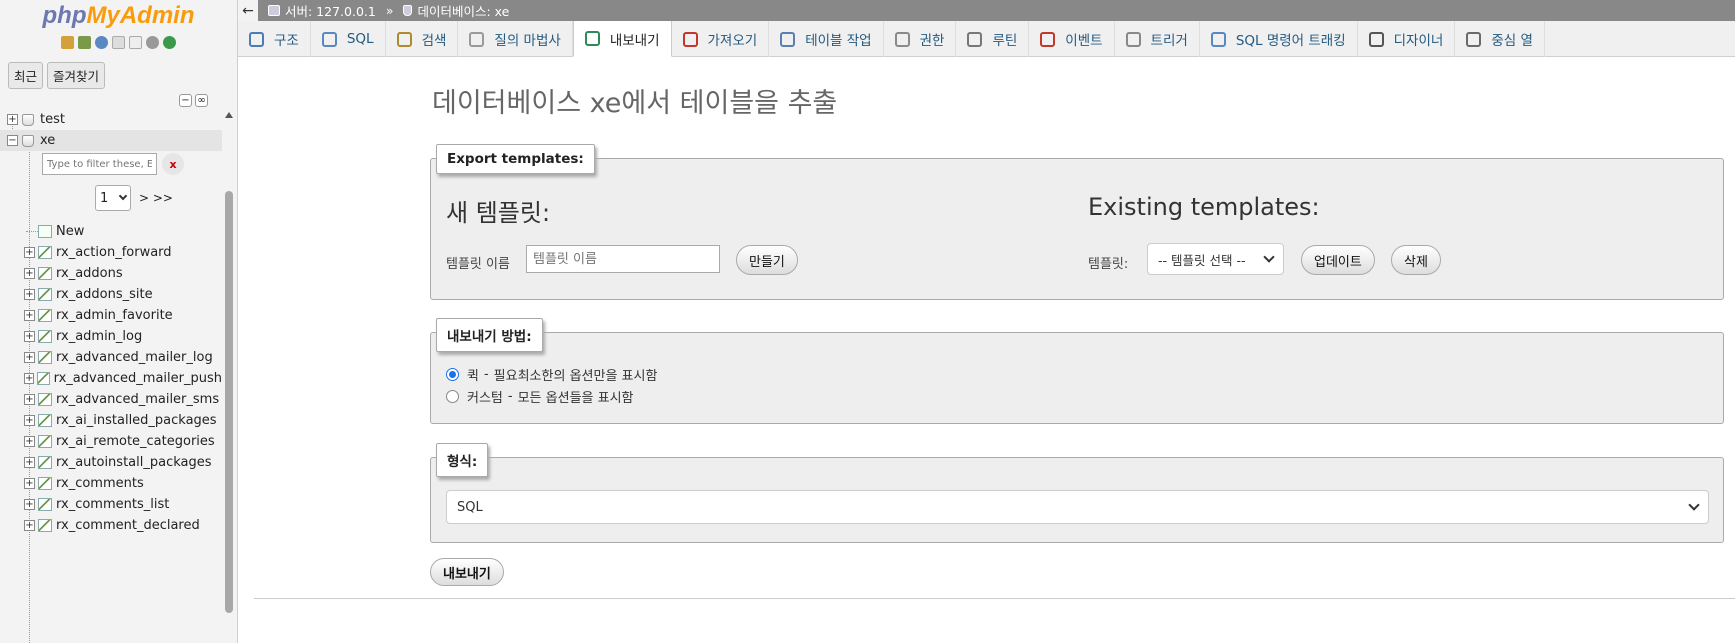 The width and height of the screenshot is (1735, 643). What do you see at coordinates (452, 396) in the screenshot?
I see `custom-radio` at bounding box center [452, 396].